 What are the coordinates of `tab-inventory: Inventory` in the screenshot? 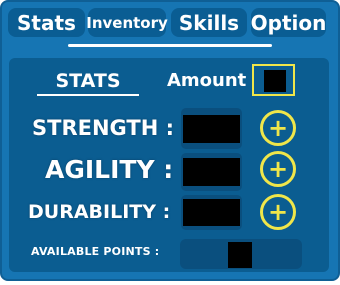 It's located at (127, 22).